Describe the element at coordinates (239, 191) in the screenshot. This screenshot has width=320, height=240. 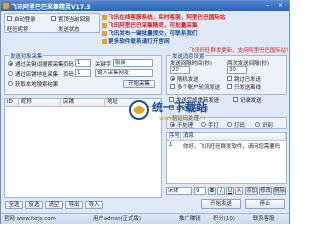
I see `color-button: A` at that location.